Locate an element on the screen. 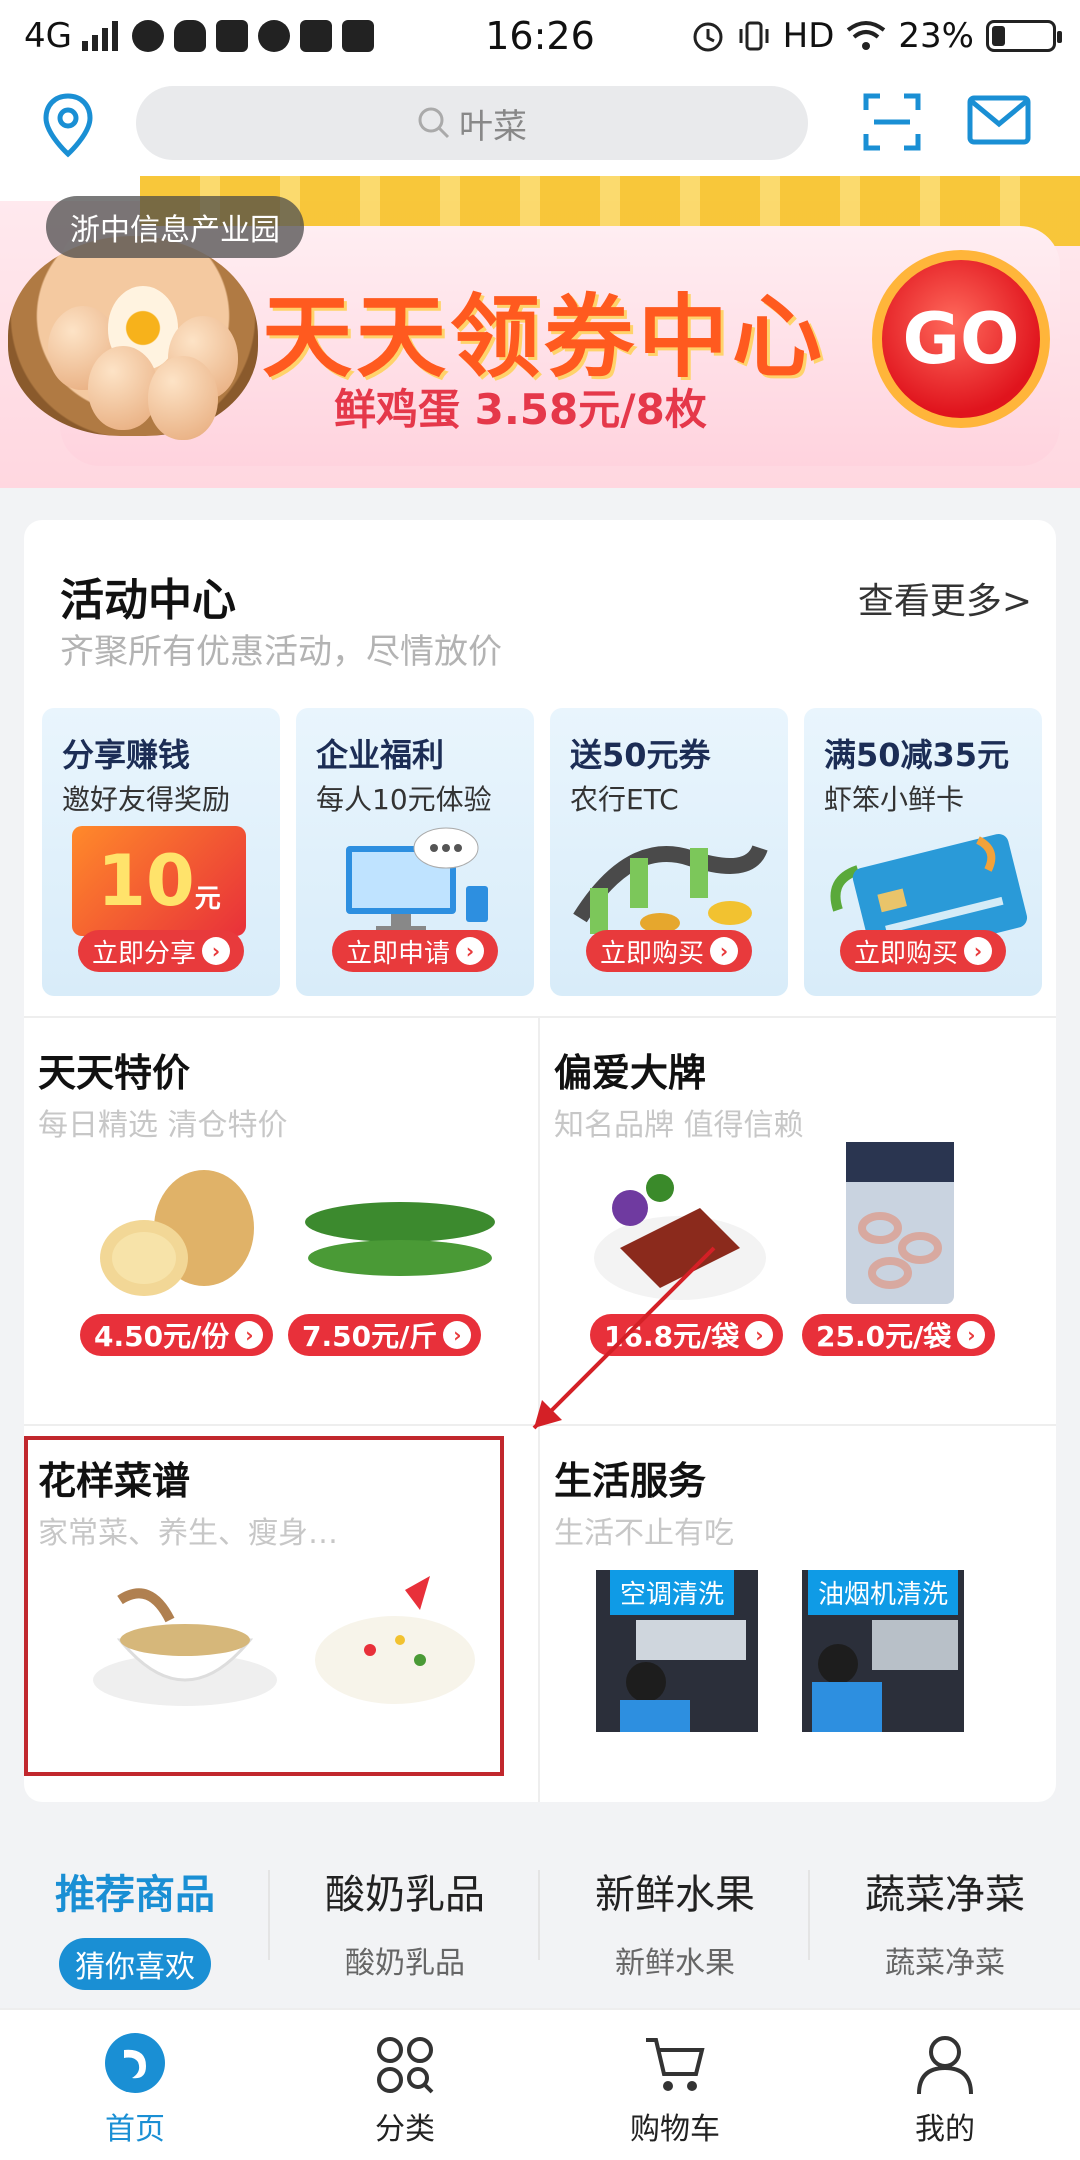  status-right: HD 23% is located at coordinates (876, 36).